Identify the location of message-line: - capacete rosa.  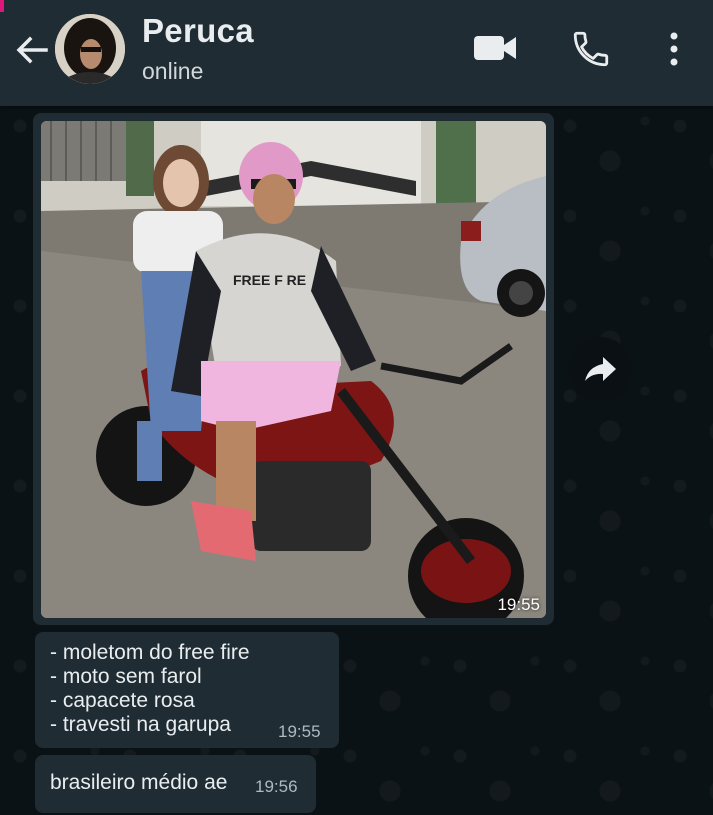
(122, 700).